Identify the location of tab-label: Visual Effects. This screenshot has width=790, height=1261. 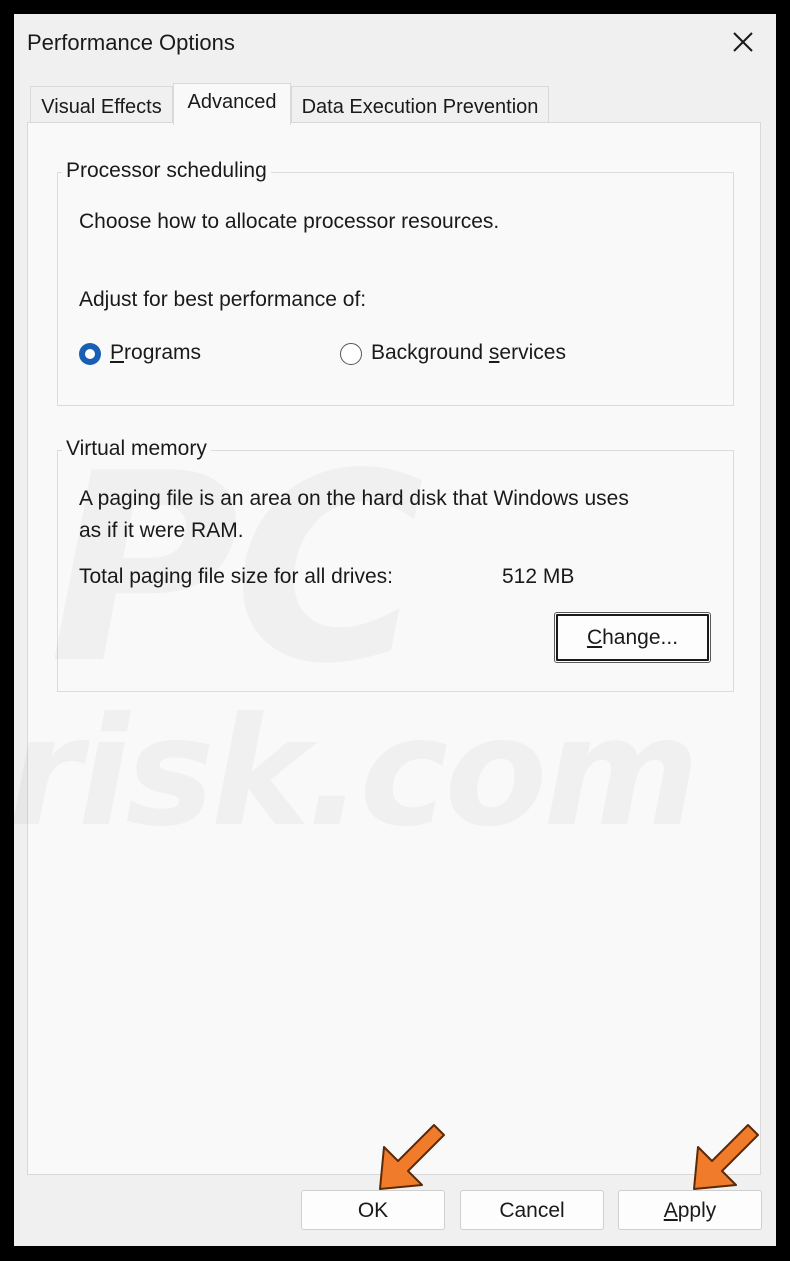
(101, 107).